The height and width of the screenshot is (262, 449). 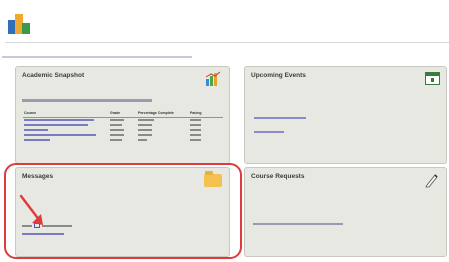 What do you see at coordinates (31, 209) in the screenshot?
I see `red-arrow-icon` at bounding box center [31, 209].